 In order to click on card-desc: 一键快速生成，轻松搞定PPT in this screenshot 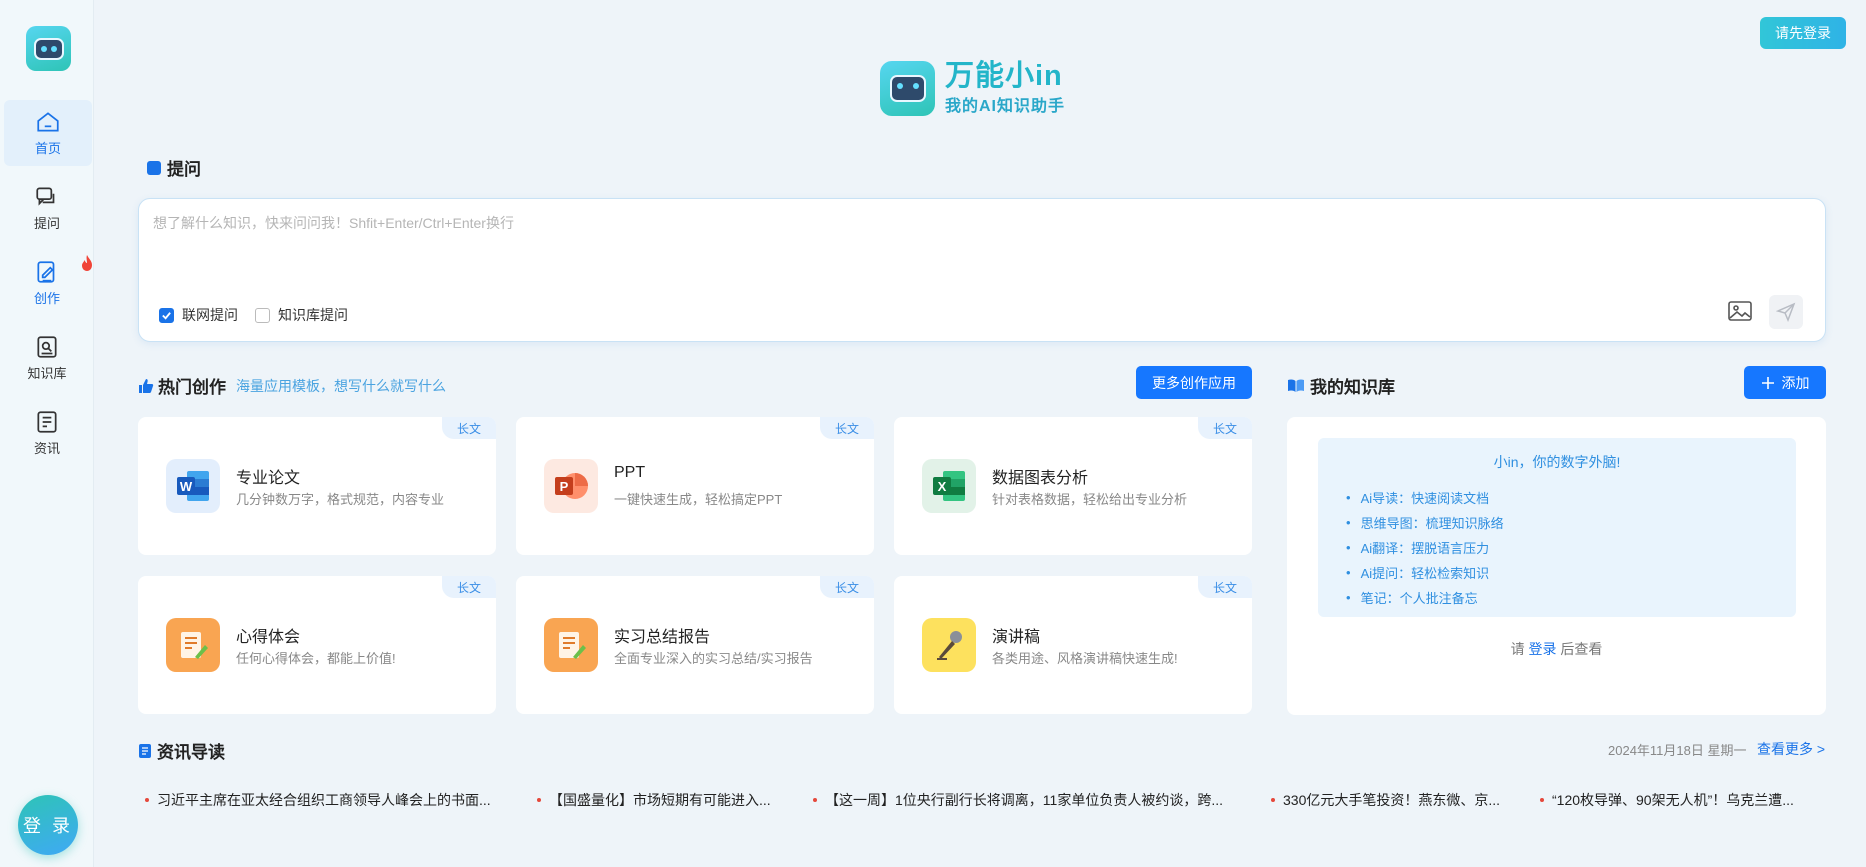, I will do `click(698, 499)`.